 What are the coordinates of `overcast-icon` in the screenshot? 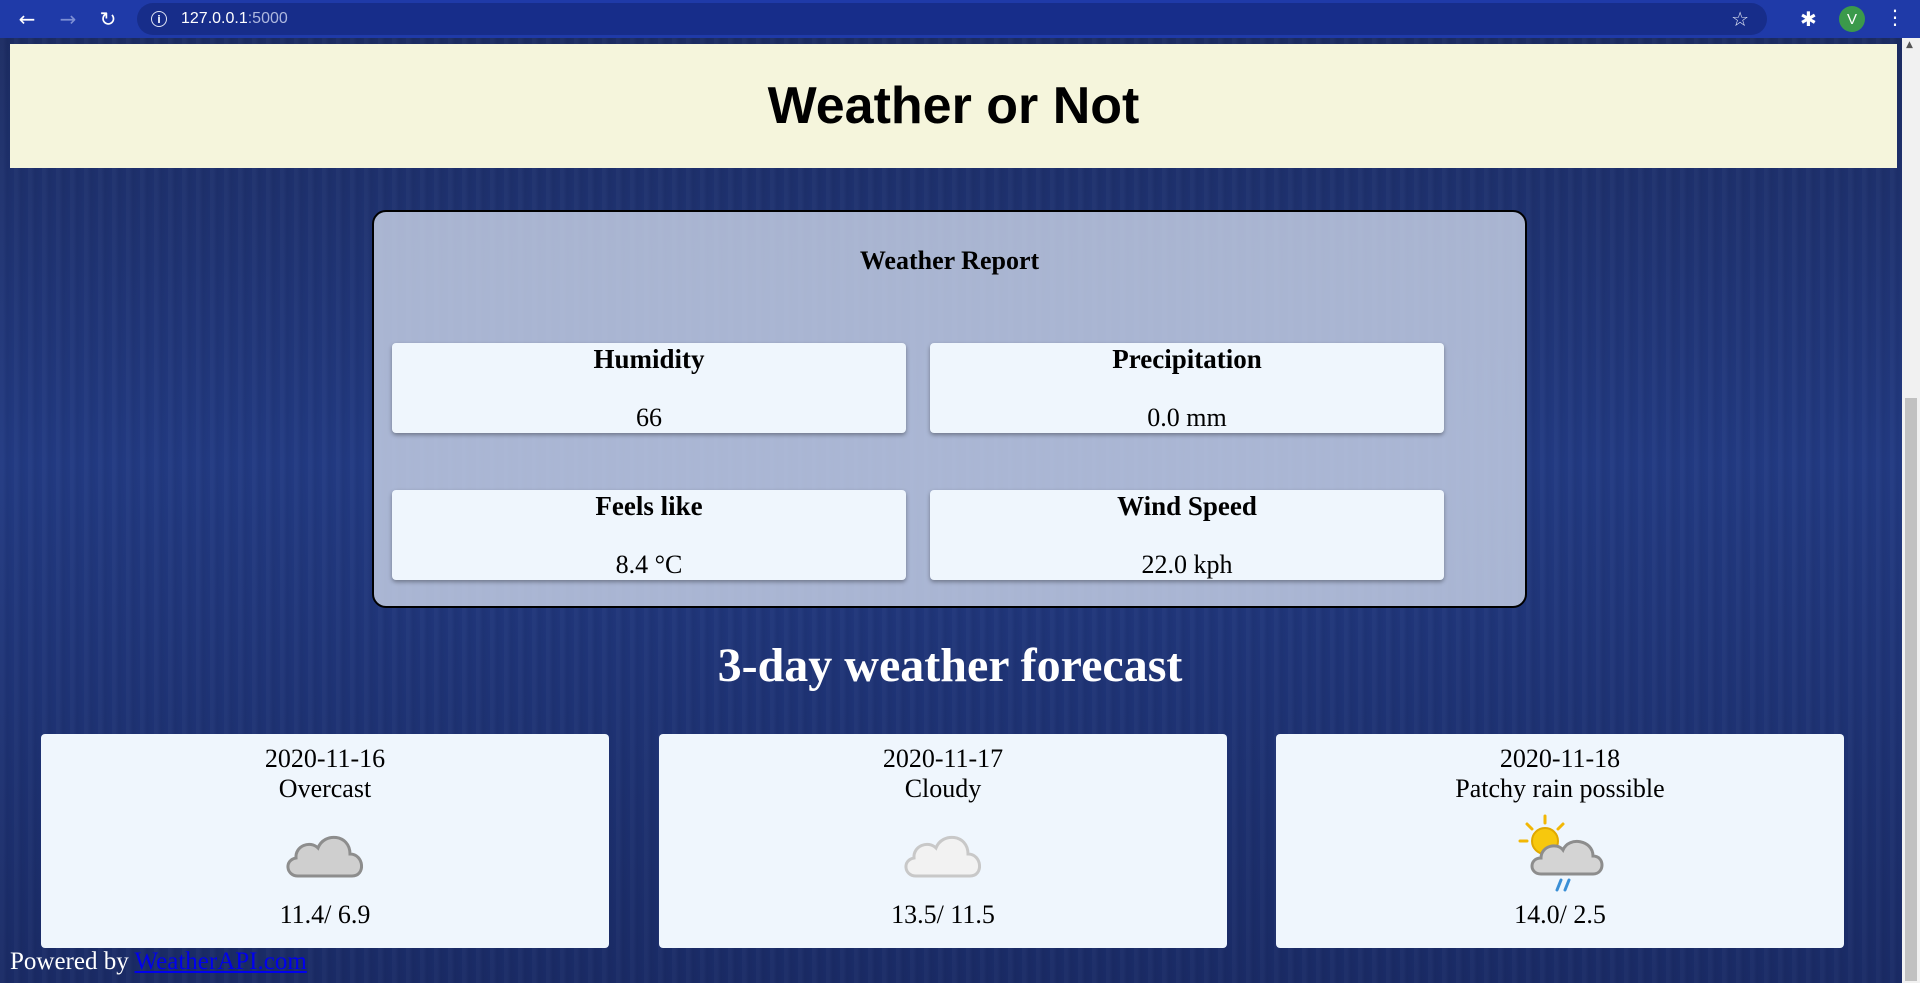 It's located at (324, 857).